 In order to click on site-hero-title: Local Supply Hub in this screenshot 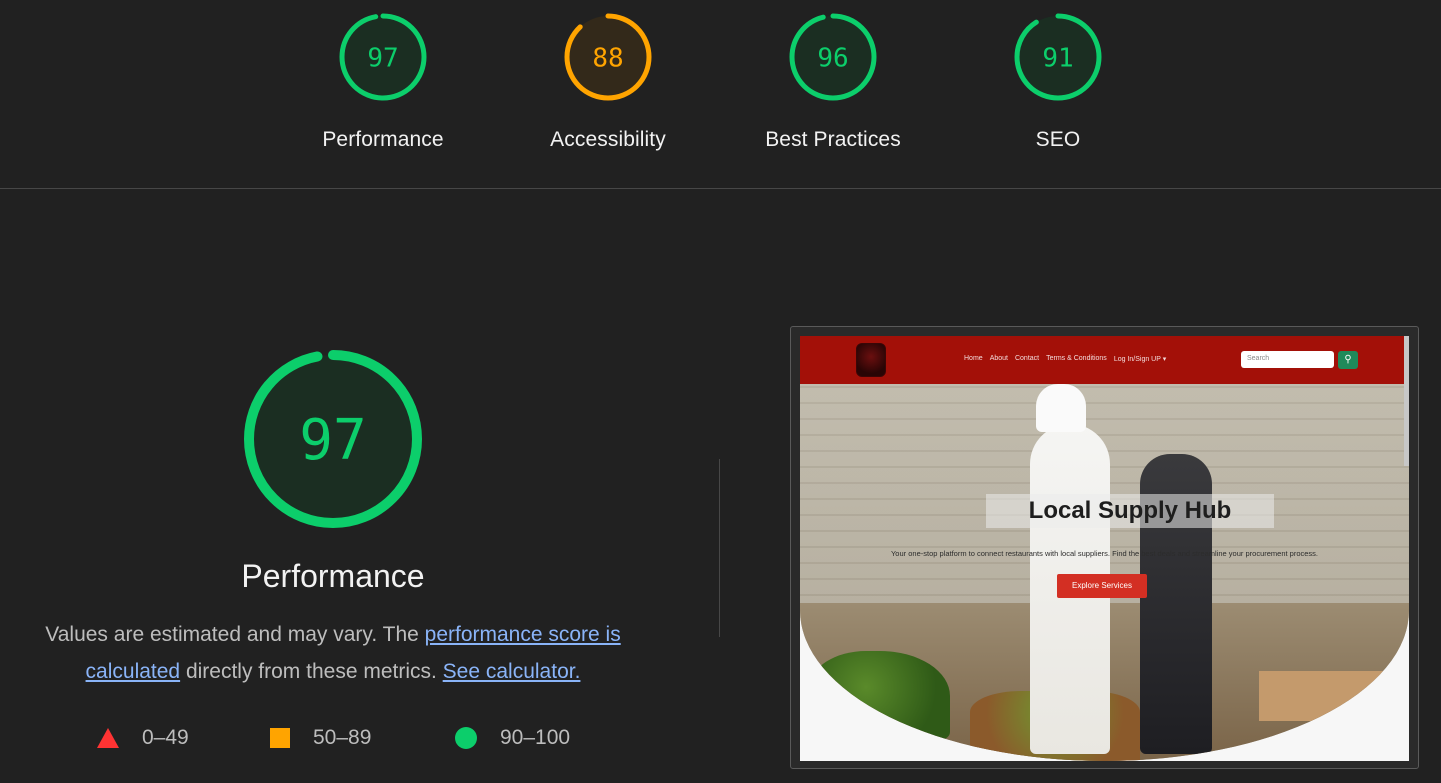, I will do `click(1130, 511)`.